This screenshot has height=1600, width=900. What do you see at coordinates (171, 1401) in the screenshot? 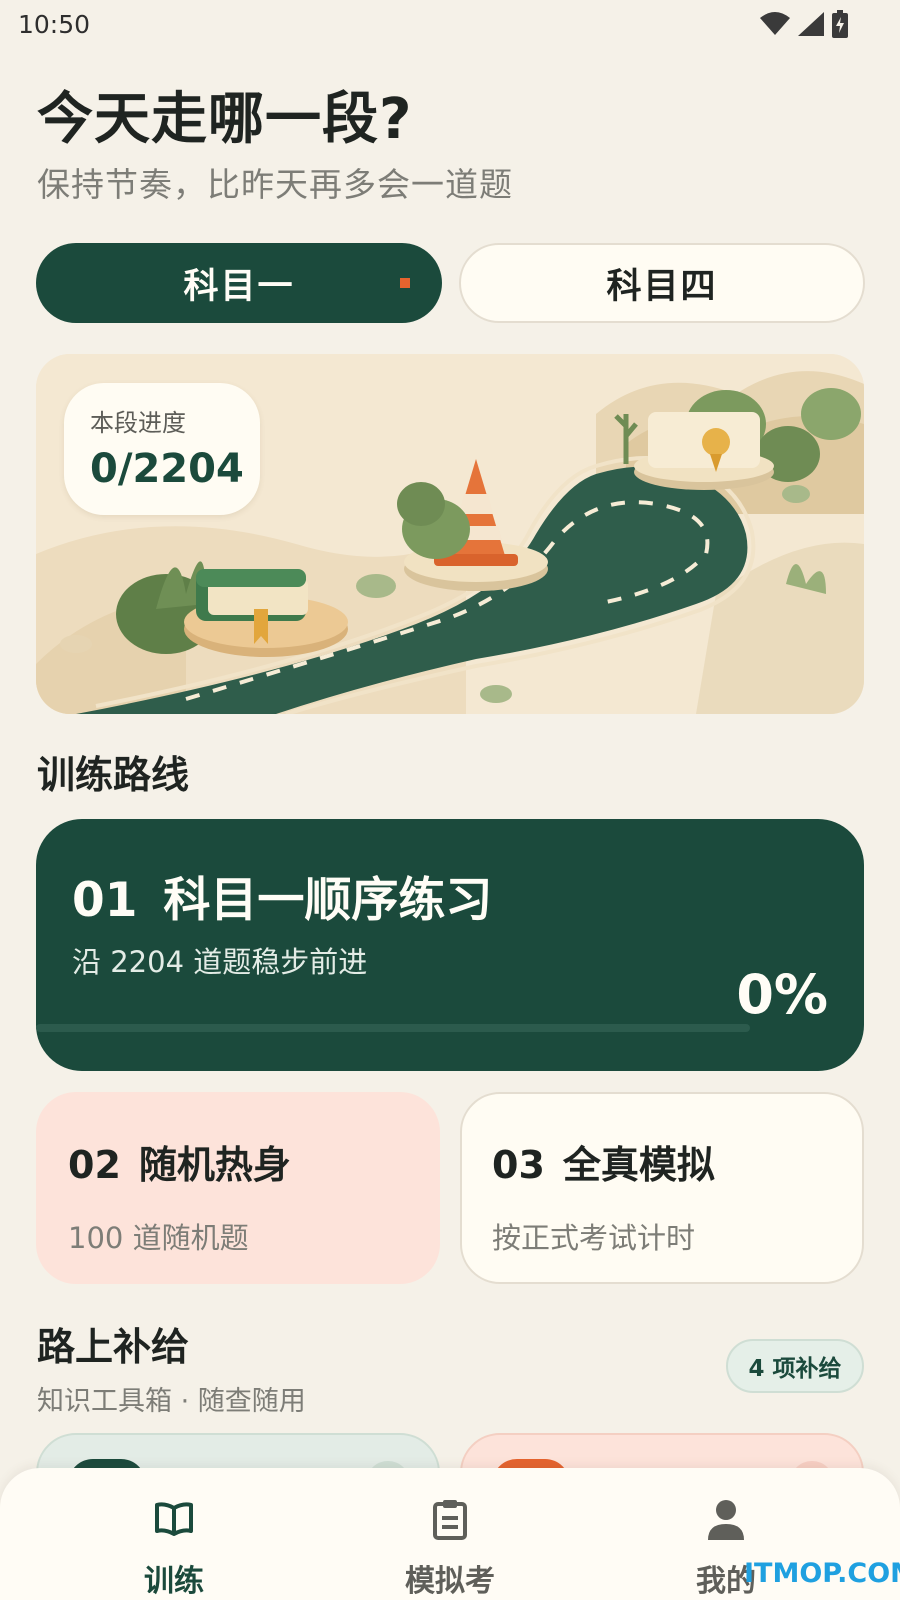
I see `supplies-subtitle: 知识工具箱 · 随查随用` at bounding box center [171, 1401].